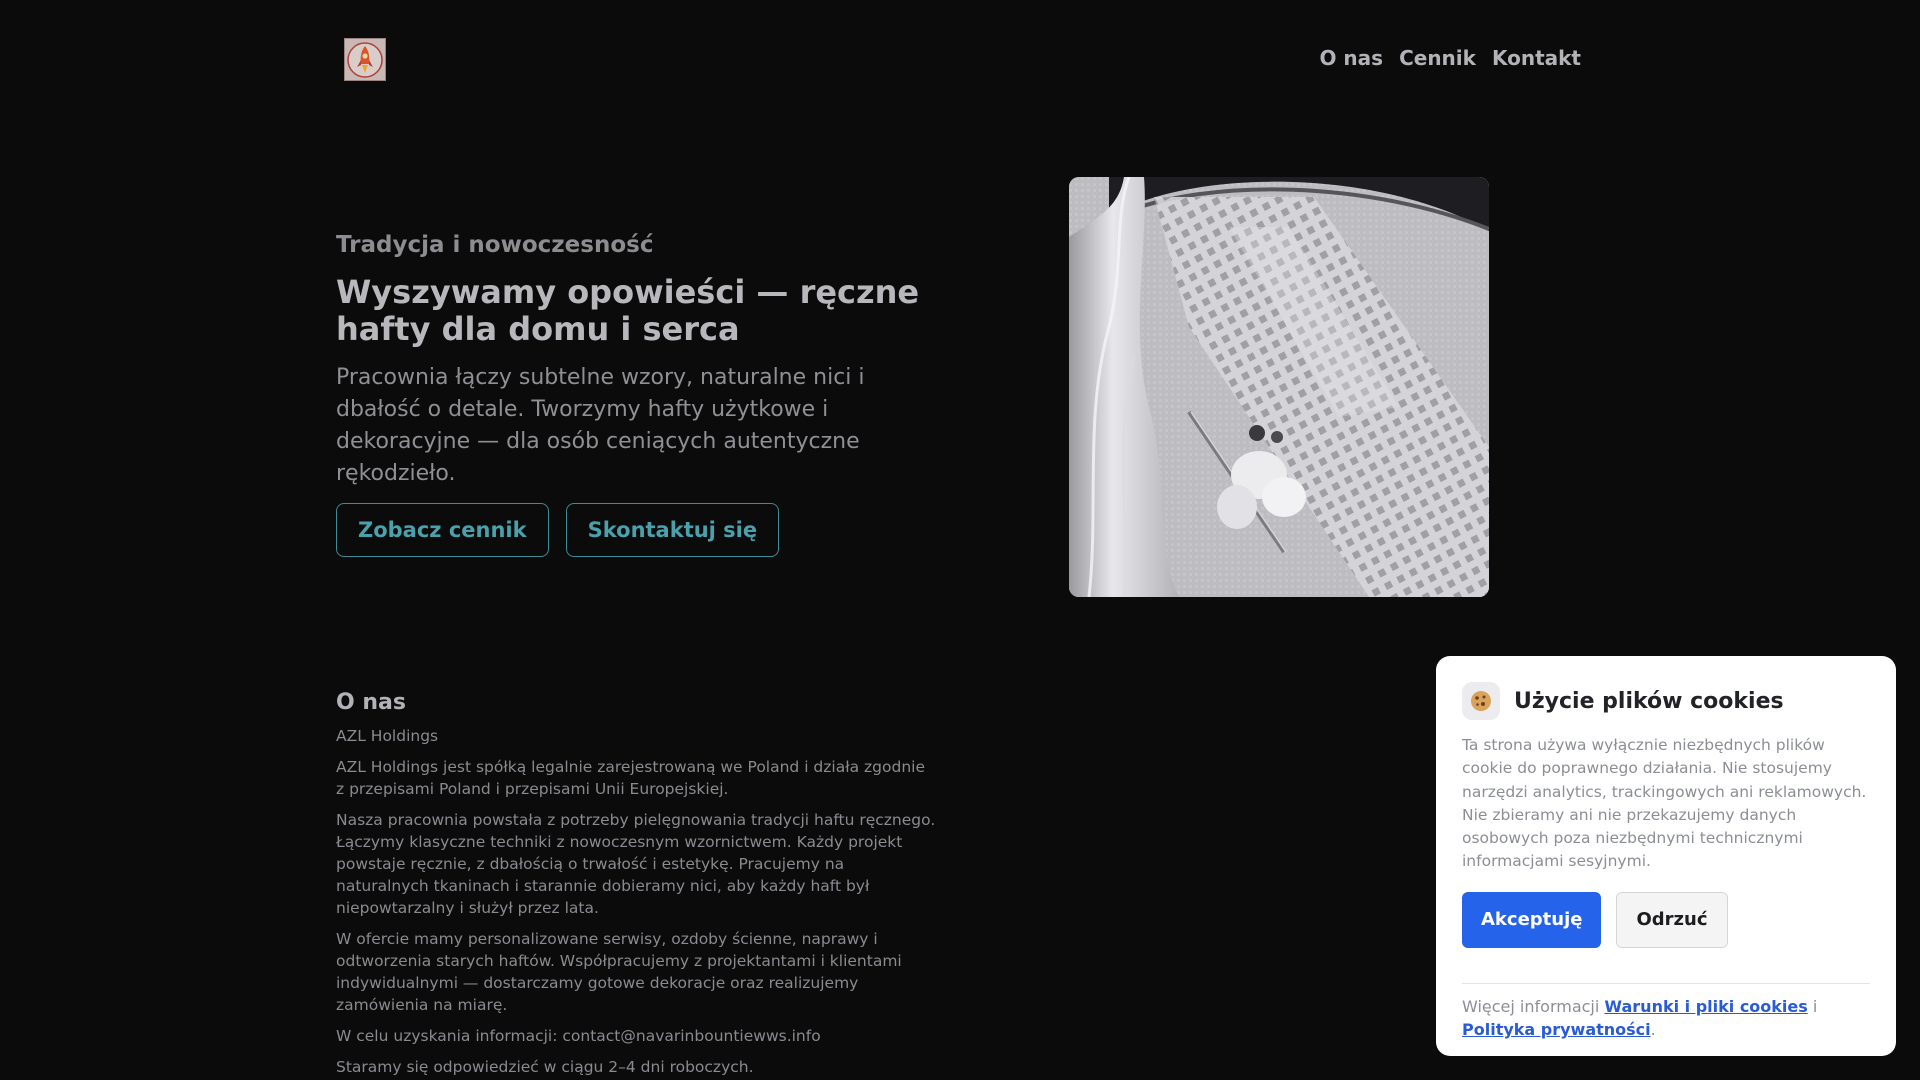  I want to click on rocket-emblem-icon, so click(365, 59).